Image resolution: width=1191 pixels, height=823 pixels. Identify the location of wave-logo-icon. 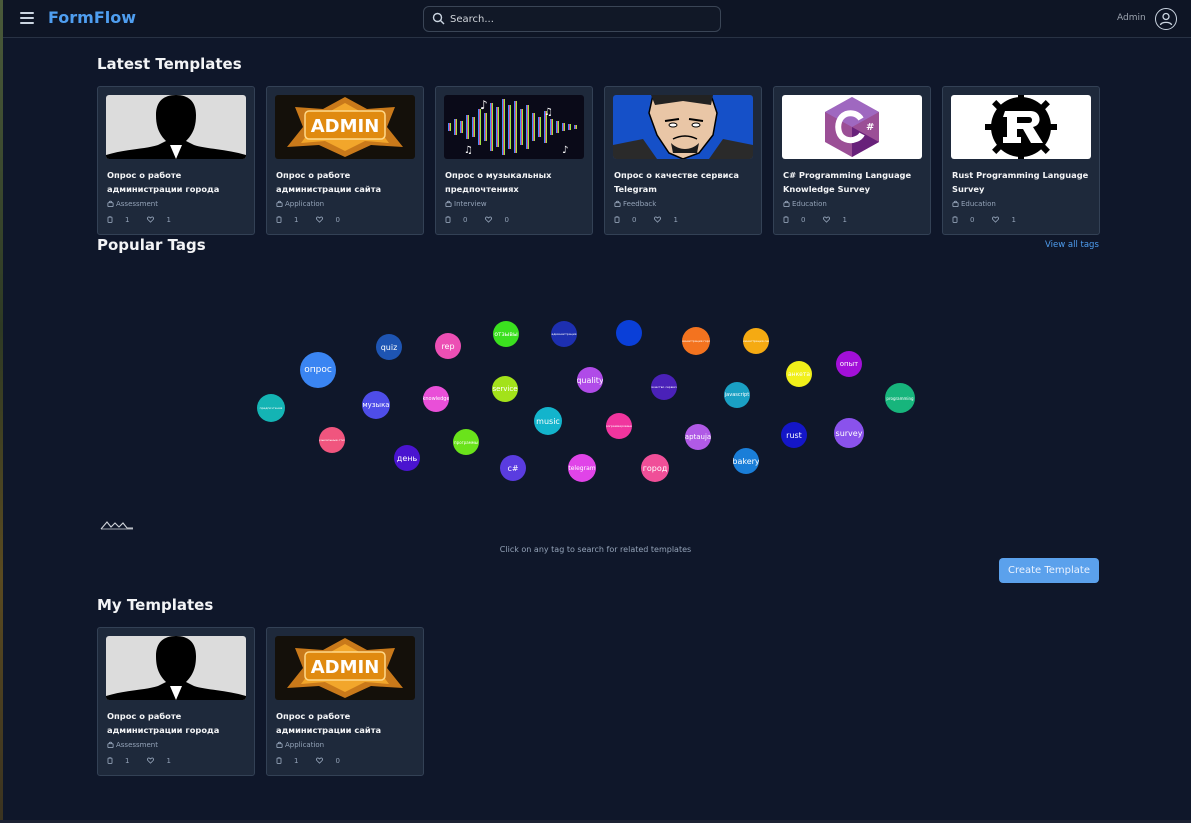
(116, 525).